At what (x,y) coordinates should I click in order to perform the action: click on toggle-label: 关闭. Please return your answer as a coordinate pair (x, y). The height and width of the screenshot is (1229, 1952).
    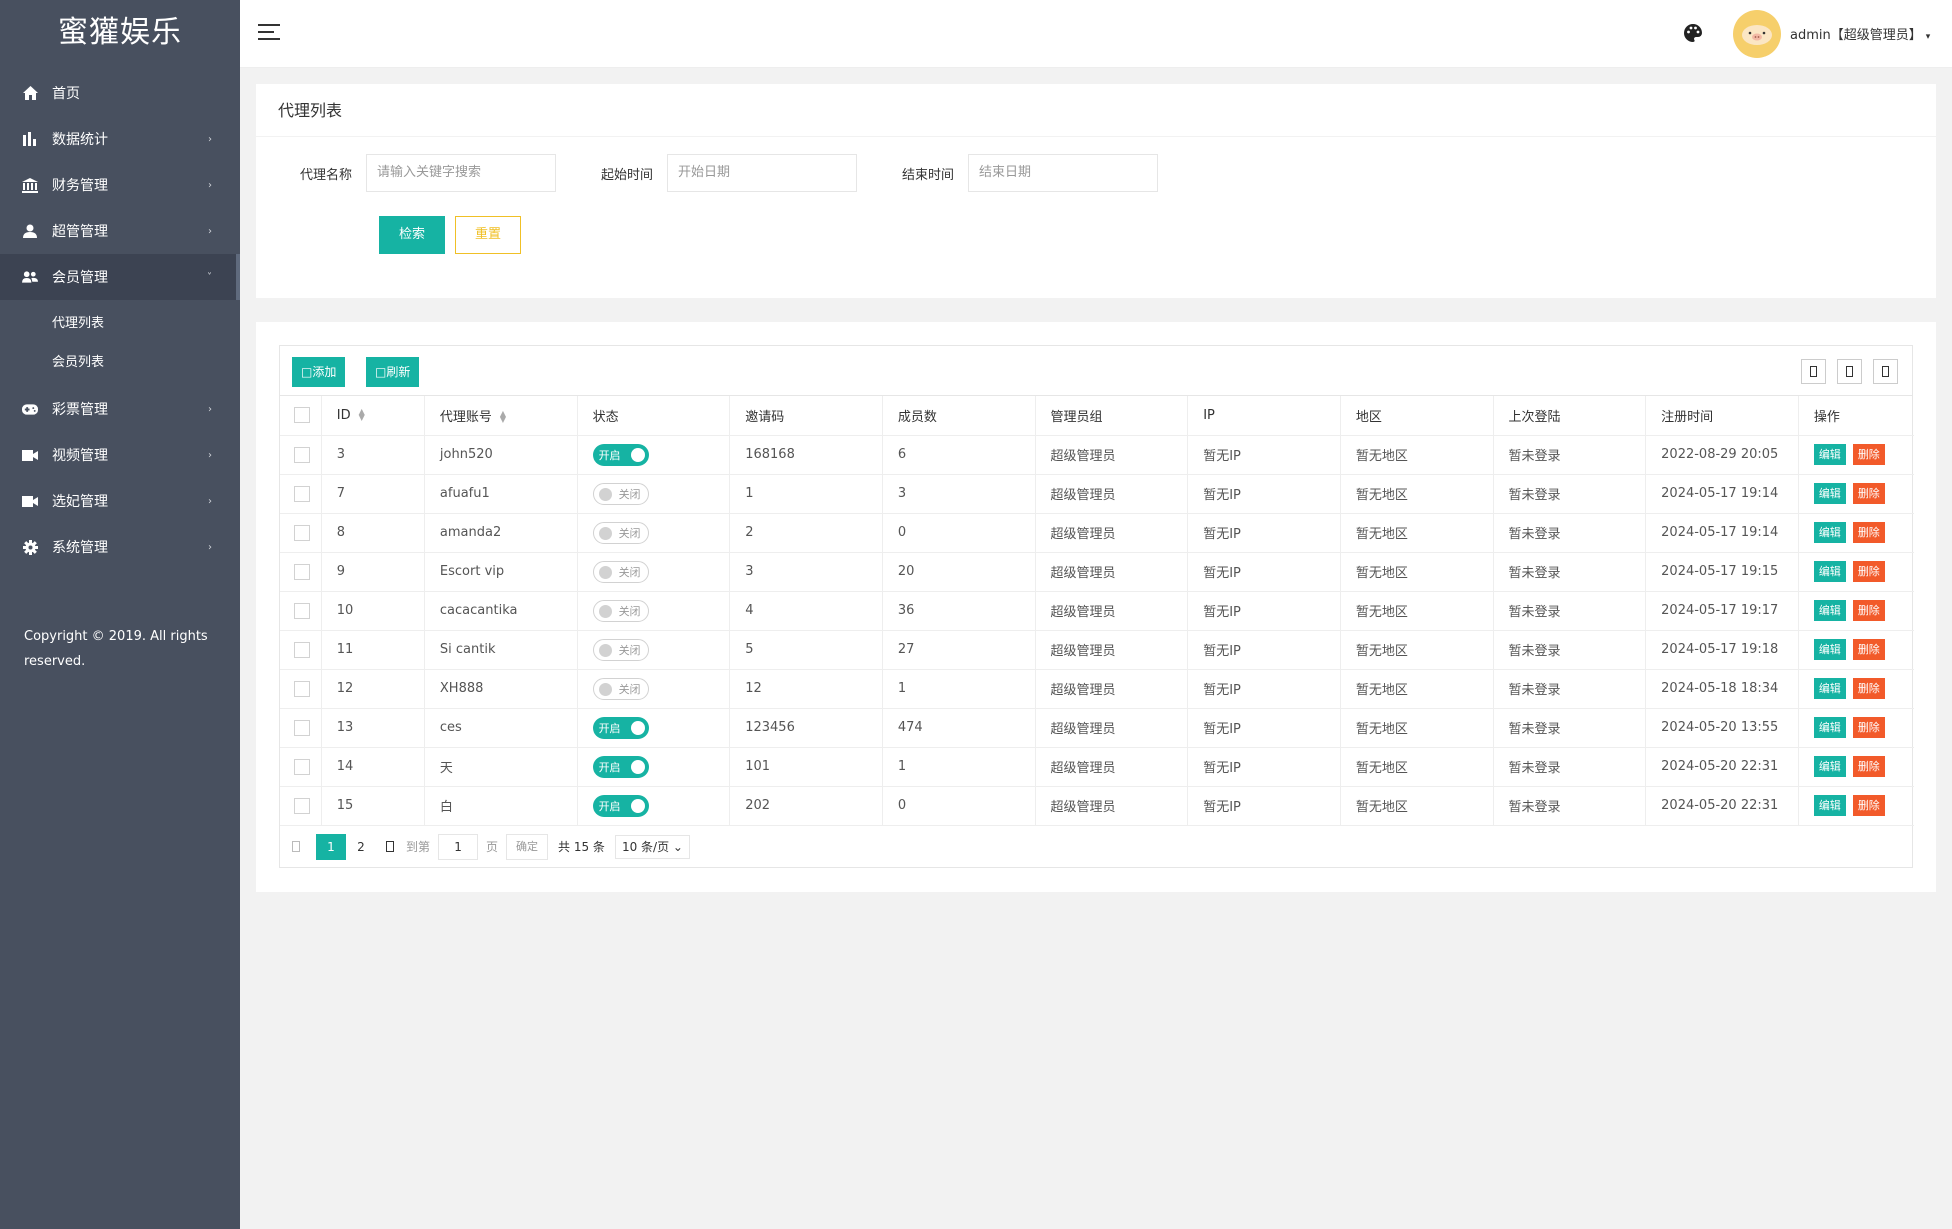
    Looking at the image, I should click on (629, 611).